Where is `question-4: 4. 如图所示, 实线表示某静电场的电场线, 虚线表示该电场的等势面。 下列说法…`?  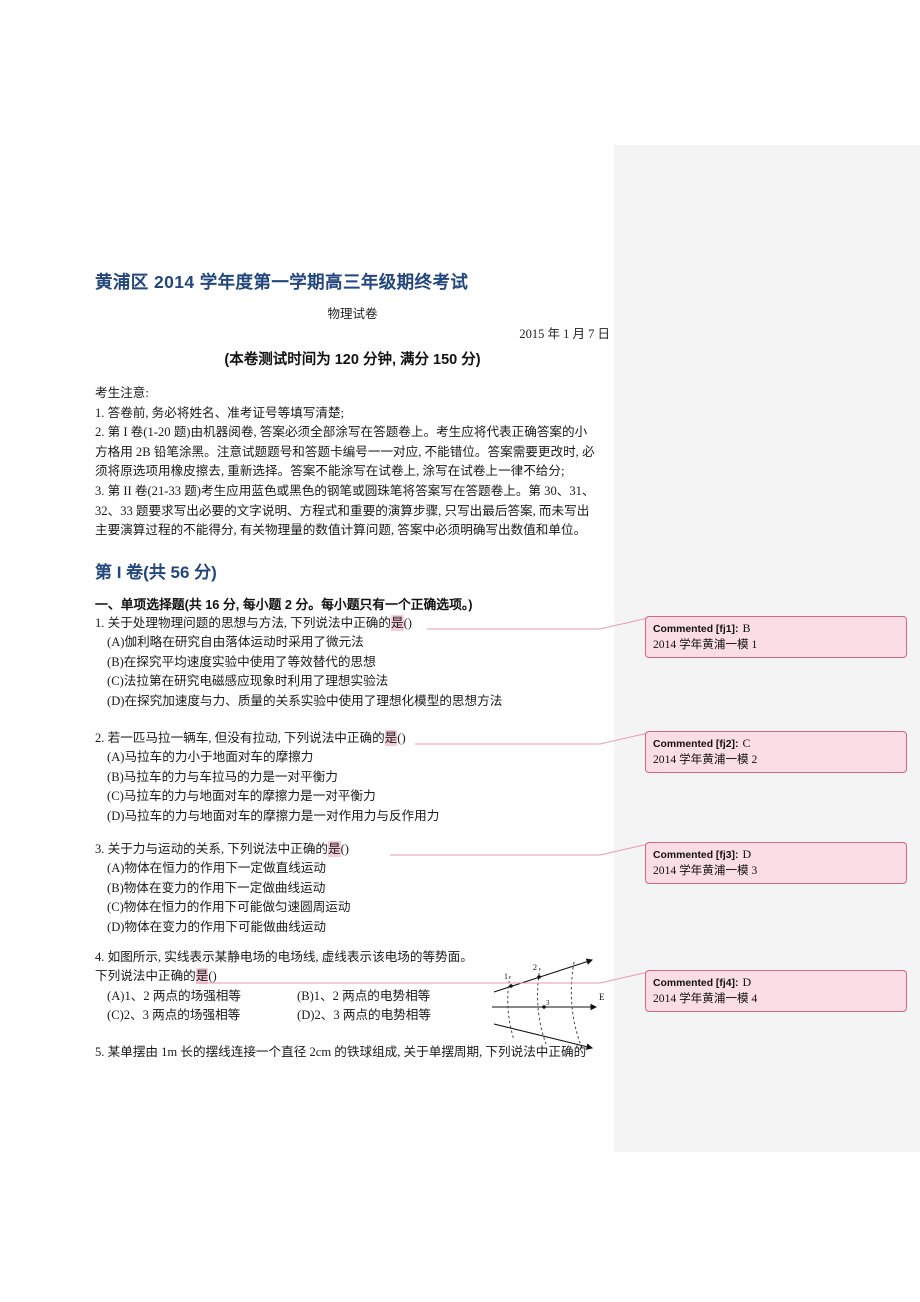 question-4: 4. 如图所示, 实线表示某静电场的电场线, 虚线表示该电场的等势面。 下列说法… is located at coordinates (295, 987).